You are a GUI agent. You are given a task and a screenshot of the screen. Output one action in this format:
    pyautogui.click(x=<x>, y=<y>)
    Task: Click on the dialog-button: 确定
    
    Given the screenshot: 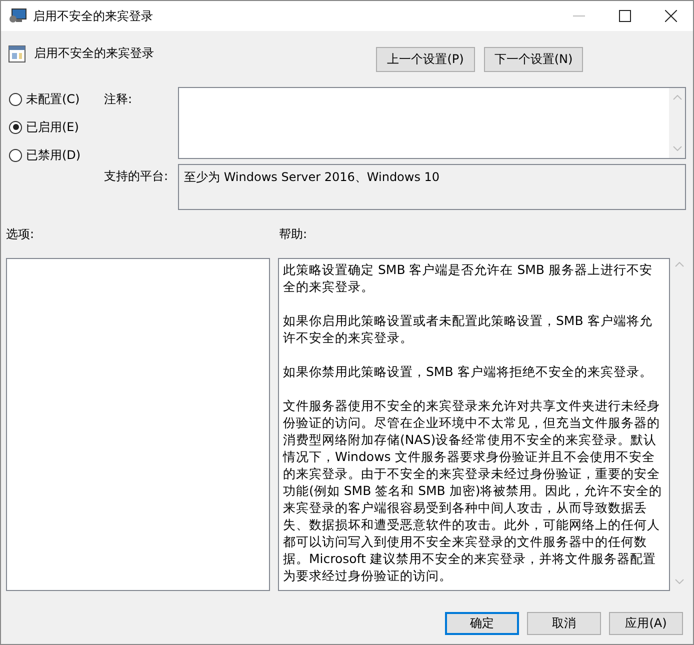 What is the action you would take?
    pyautogui.click(x=482, y=623)
    